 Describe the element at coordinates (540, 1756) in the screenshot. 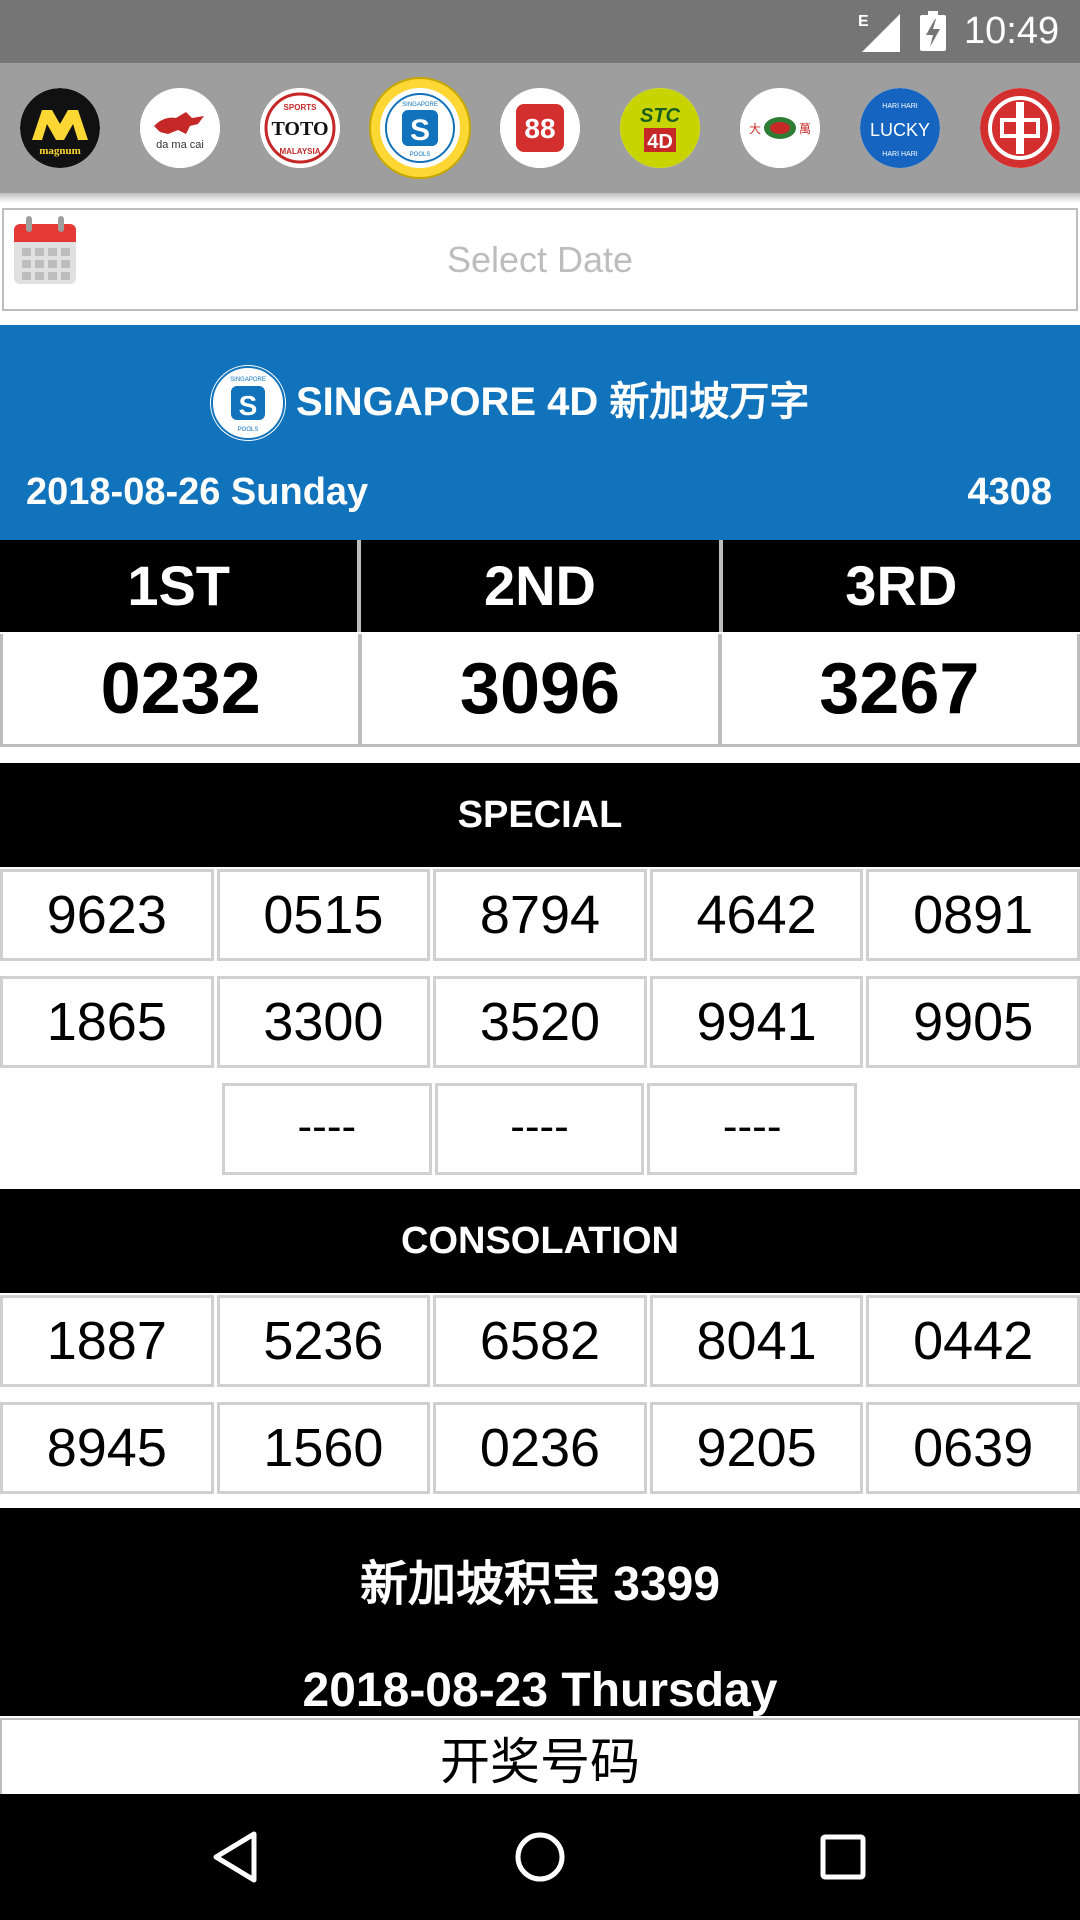

I see `toto-winning-numbers-header: 开奖号码` at that location.